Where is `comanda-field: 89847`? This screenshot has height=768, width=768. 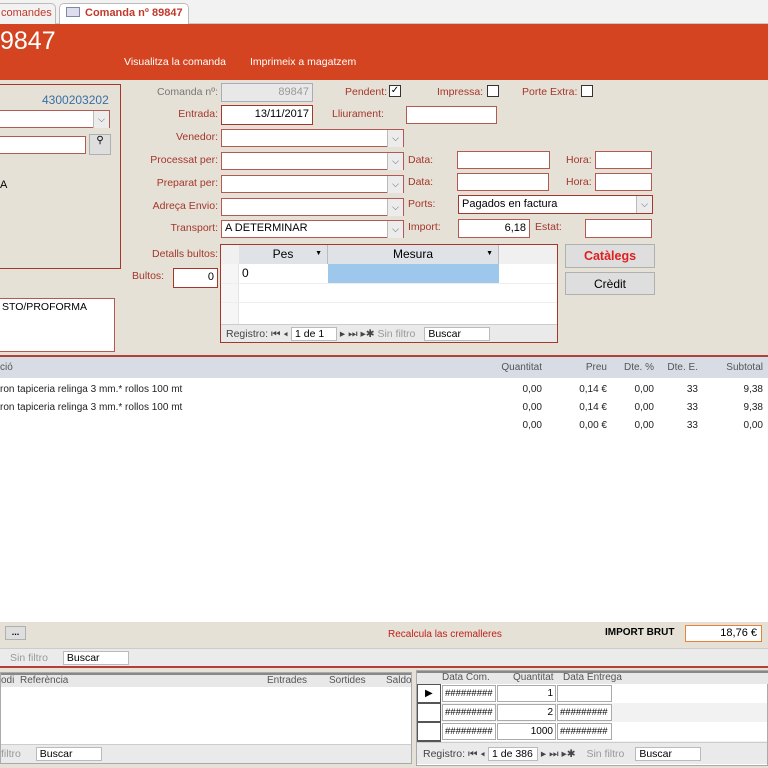
comanda-field: 89847 is located at coordinates (267, 92).